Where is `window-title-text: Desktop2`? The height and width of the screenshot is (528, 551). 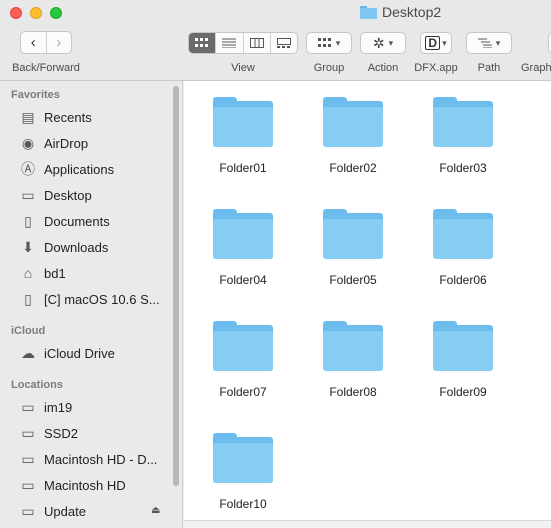
window-title-text: Desktop2 is located at coordinates (412, 12).